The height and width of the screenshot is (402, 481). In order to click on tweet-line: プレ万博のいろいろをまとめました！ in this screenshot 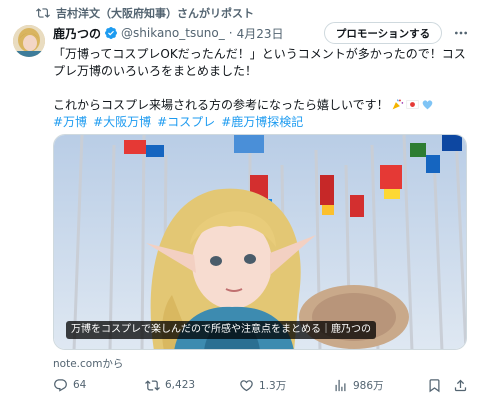, I will do `click(155, 71)`.